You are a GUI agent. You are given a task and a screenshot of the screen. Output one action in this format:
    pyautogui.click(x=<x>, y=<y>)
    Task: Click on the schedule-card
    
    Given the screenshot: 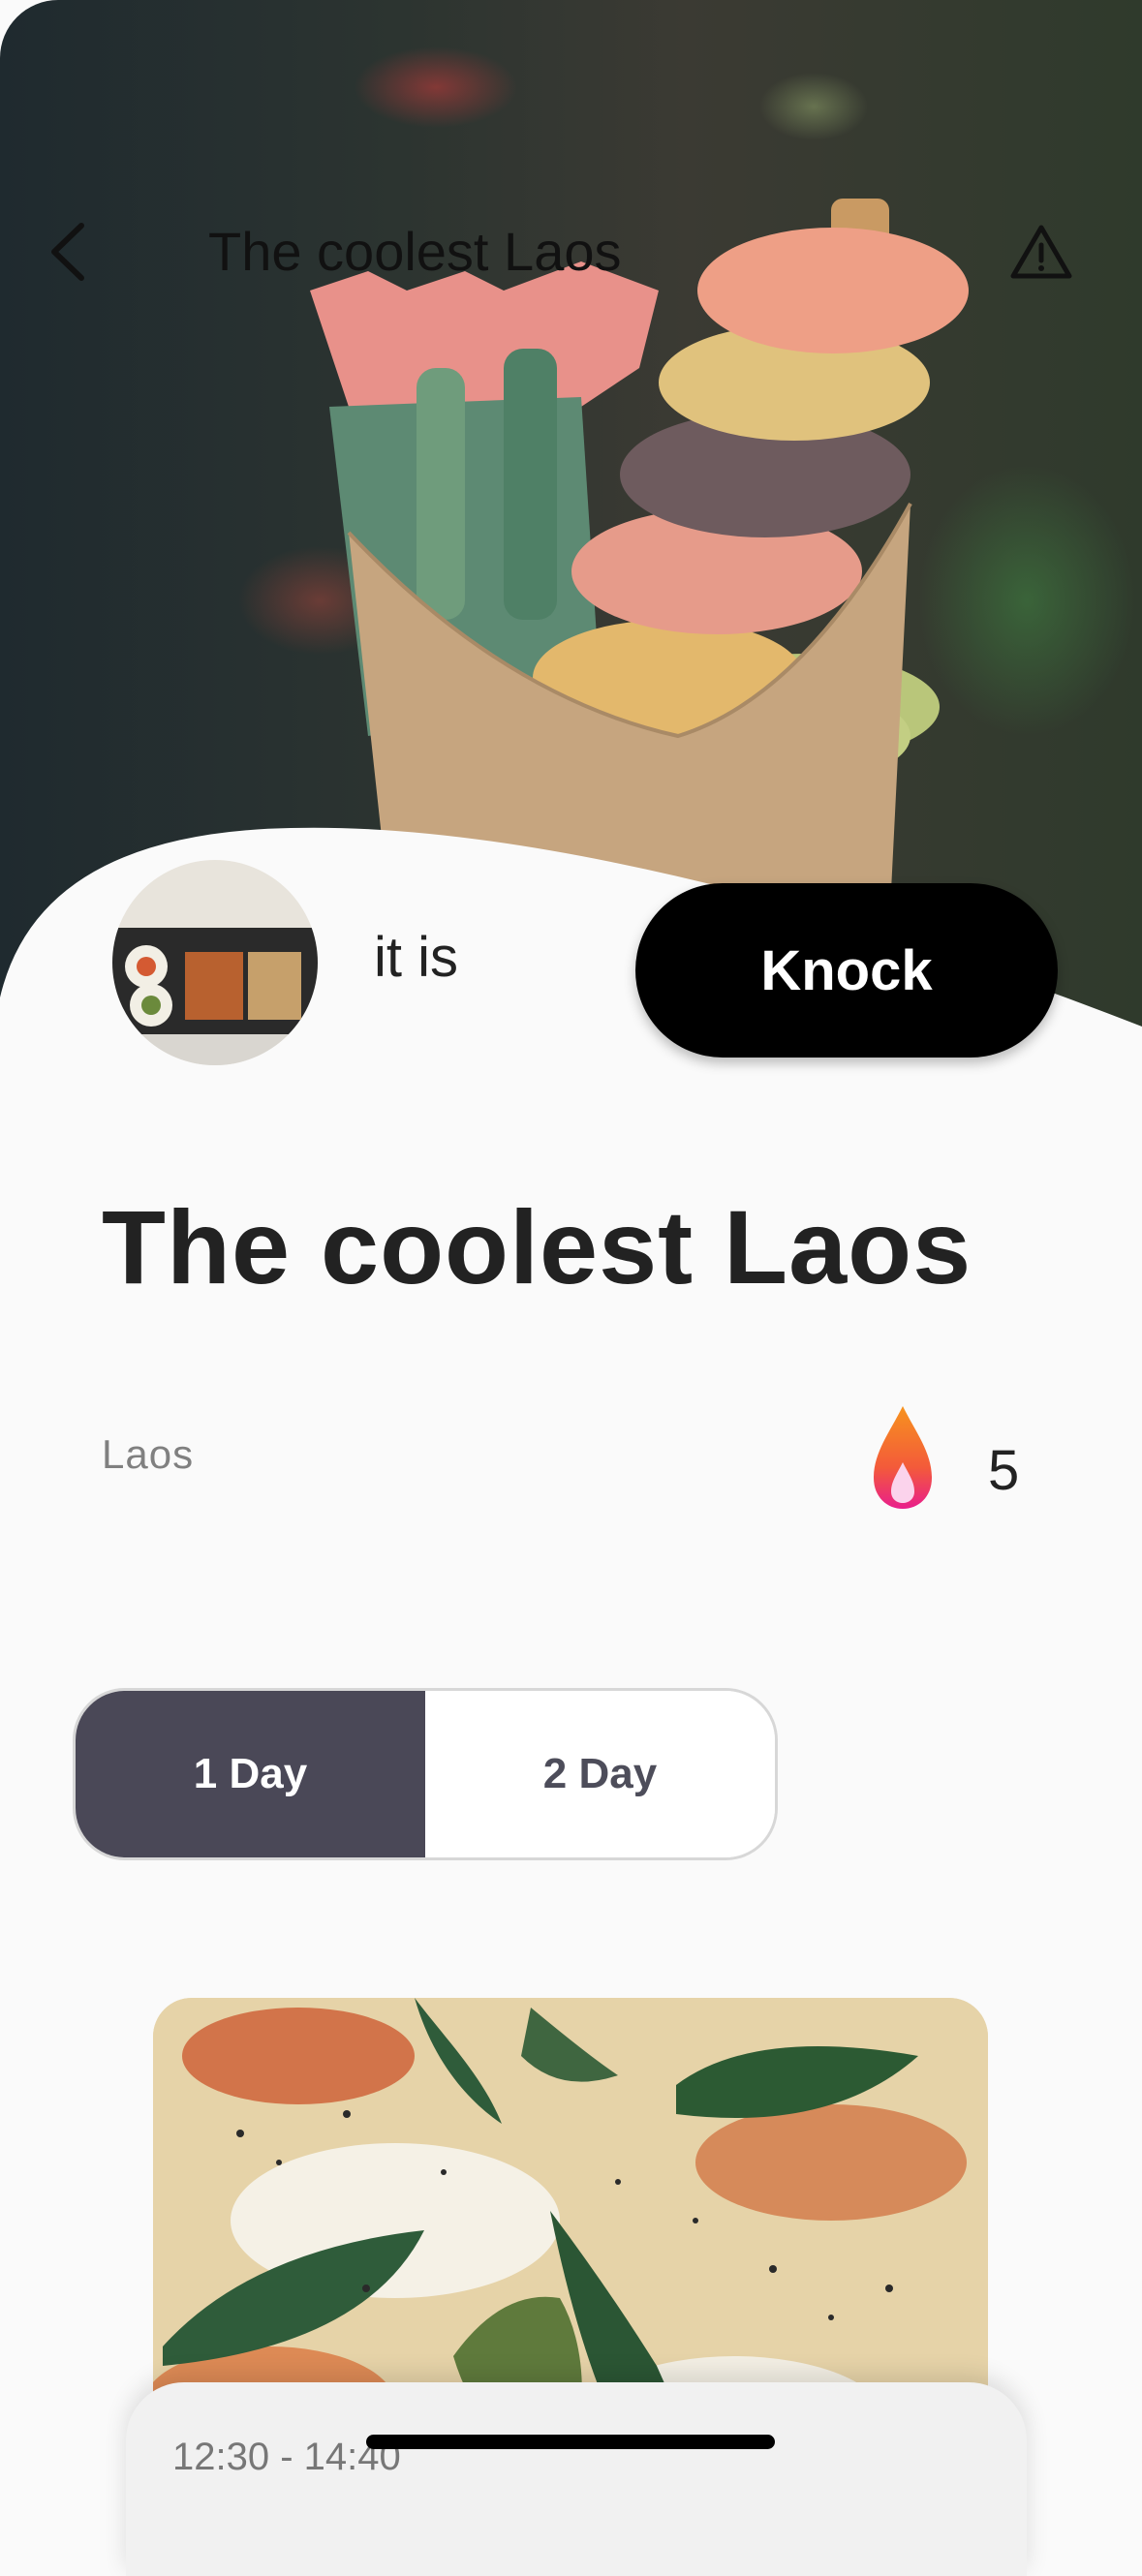 What is the action you would take?
    pyautogui.click(x=576, y=2479)
    